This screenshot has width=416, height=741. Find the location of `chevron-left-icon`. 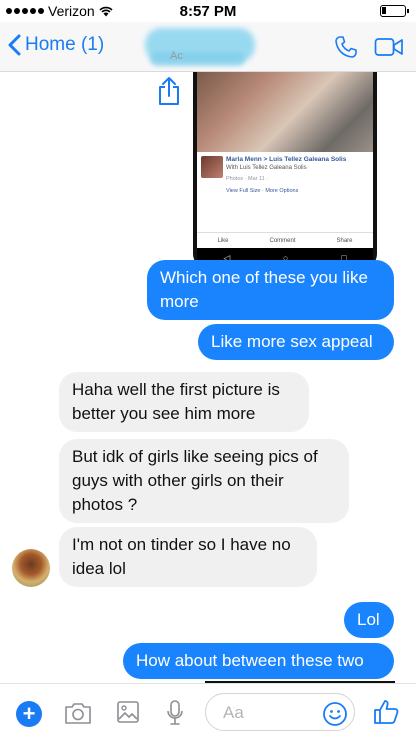

chevron-left-icon is located at coordinates (14, 45).